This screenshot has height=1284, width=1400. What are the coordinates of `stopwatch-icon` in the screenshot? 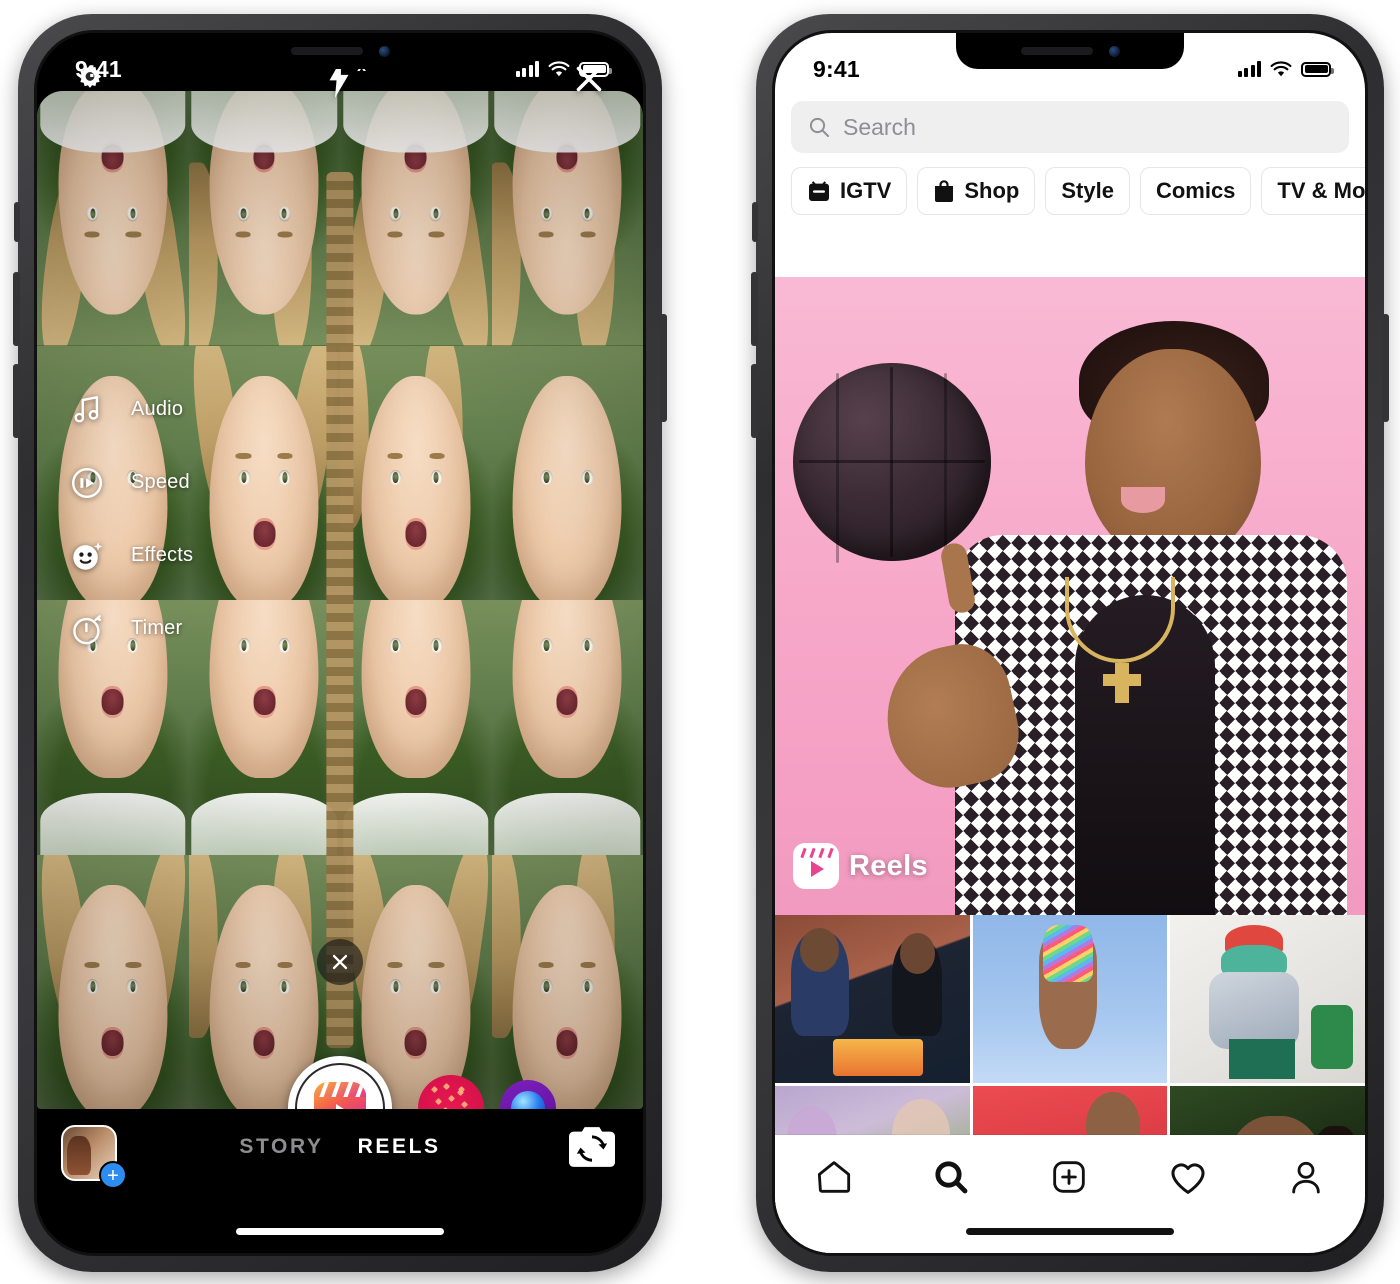 It's located at (87, 629).